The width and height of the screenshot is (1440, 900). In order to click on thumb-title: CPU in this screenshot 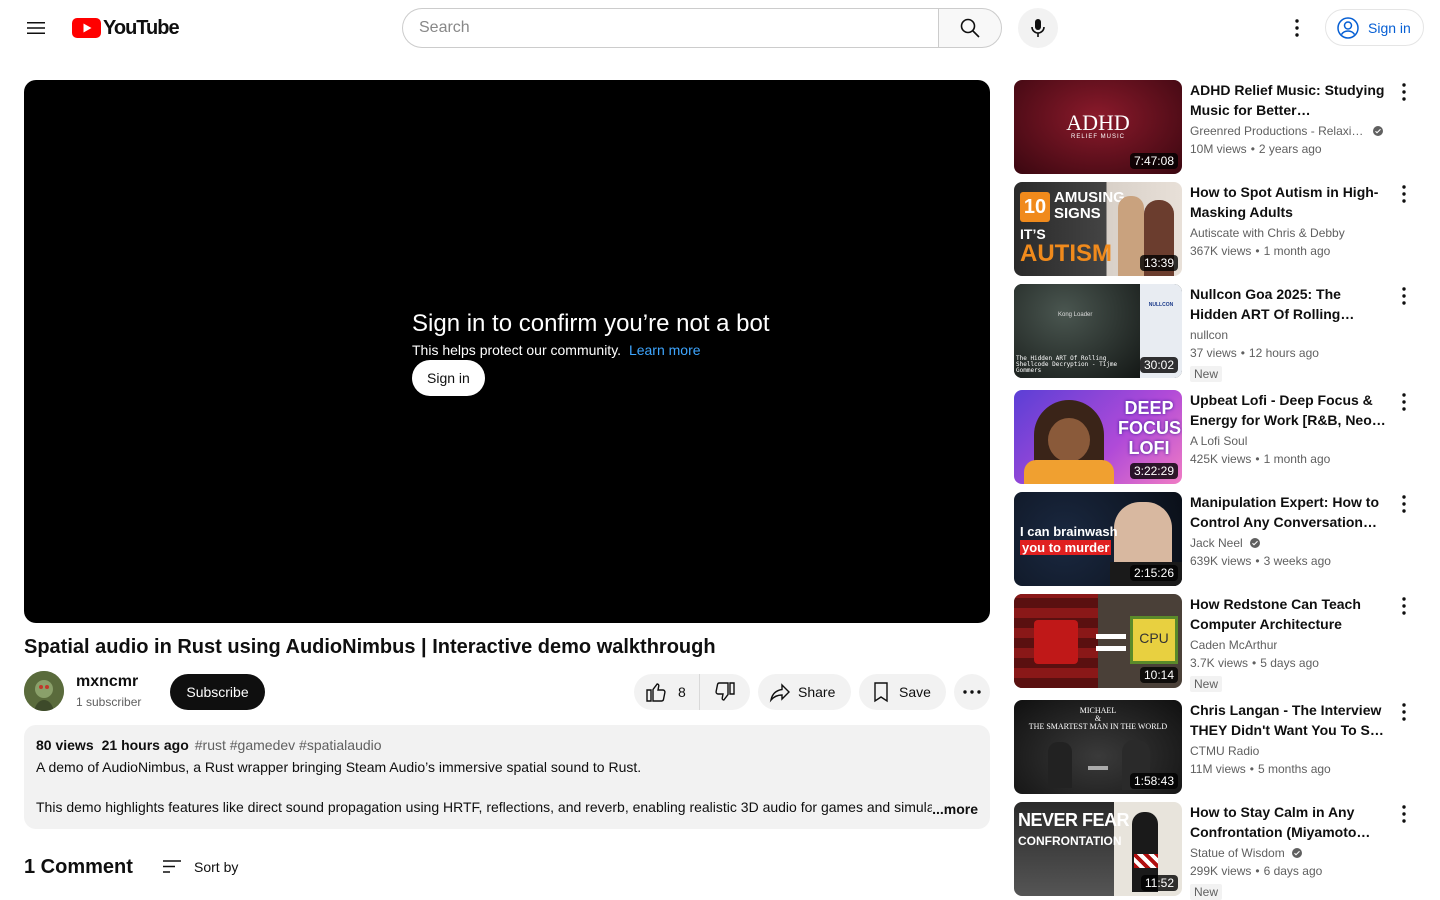, I will do `click(1154, 638)`.